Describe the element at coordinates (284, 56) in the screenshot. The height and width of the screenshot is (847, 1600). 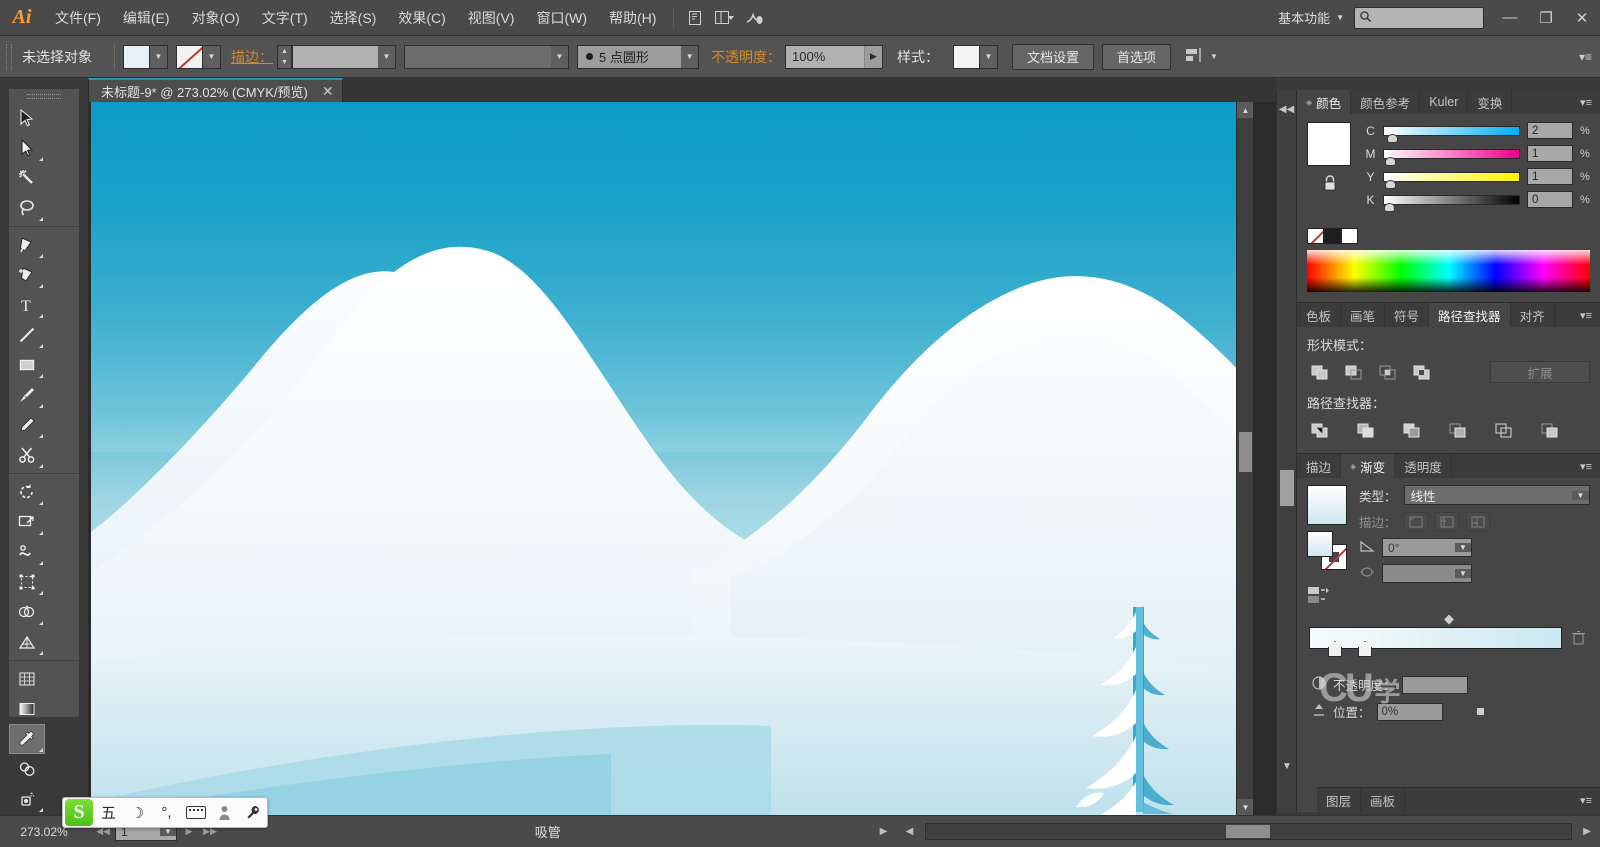
I see `stroke-weight-stepper: ▲ ▼` at that location.